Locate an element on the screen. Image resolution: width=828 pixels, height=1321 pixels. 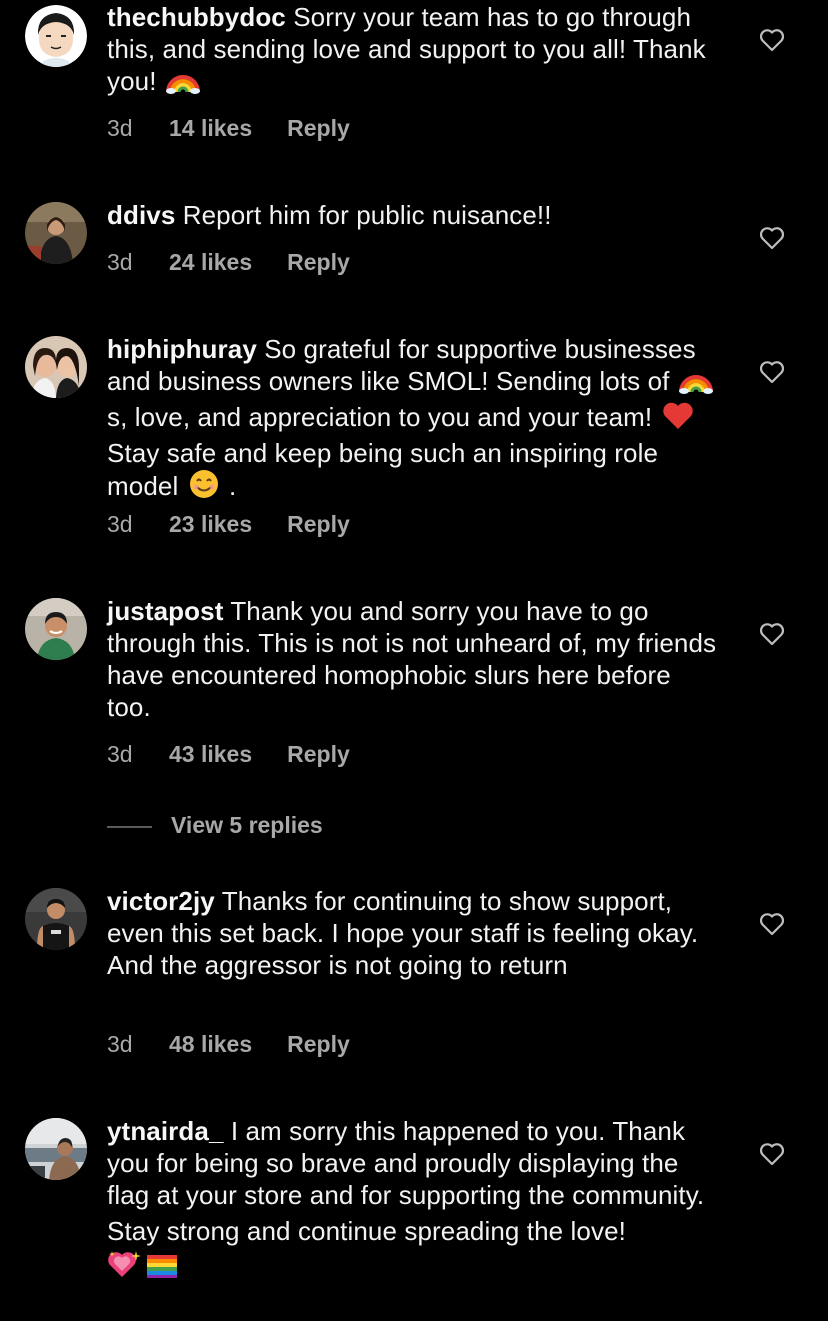
rainbow-flag-emoji is located at coordinates (162, 1269).